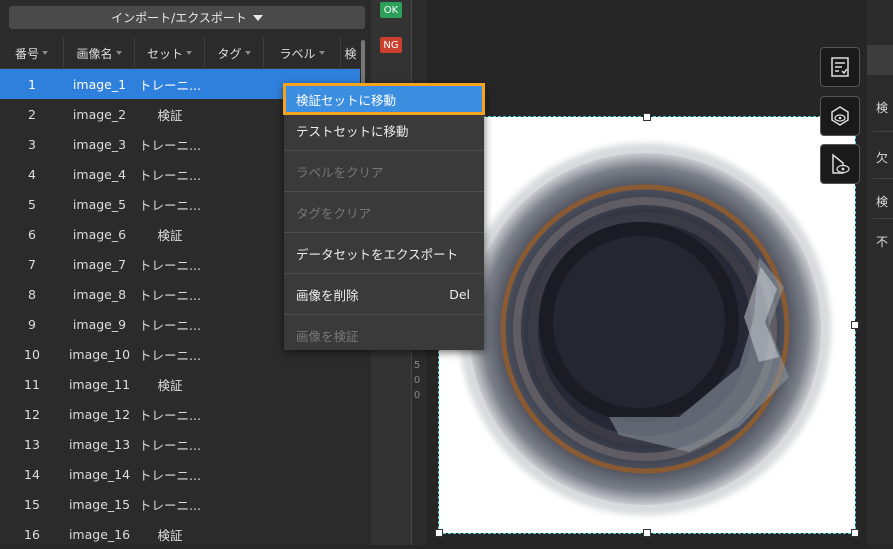 This screenshot has height=549, width=893. Describe the element at coordinates (32, 504) in the screenshot. I see `cell-number: 15` at that location.